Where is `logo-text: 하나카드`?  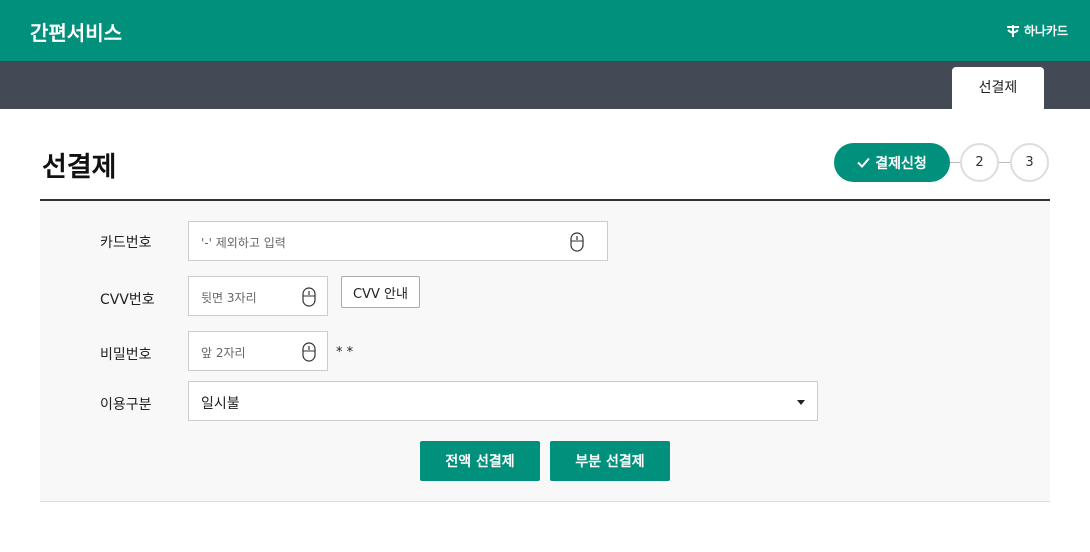 logo-text: 하나카드 is located at coordinates (1045, 31).